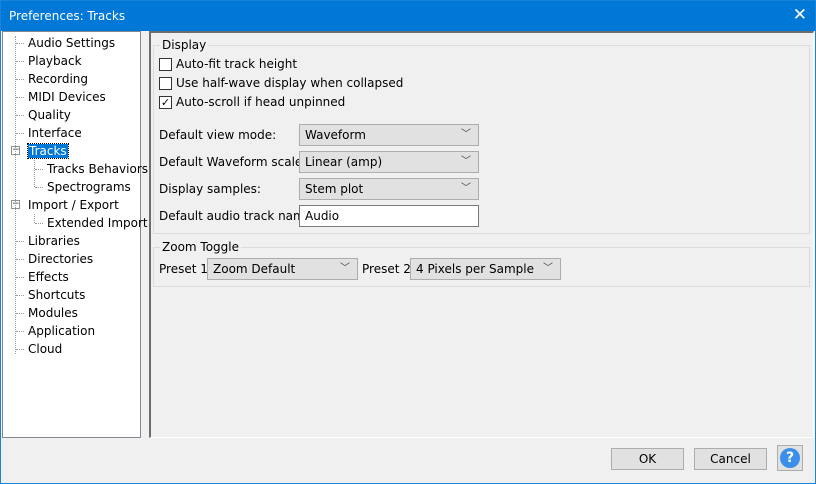 The width and height of the screenshot is (816, 484). I want to click on tree-item: Modules, so click(53, 313).